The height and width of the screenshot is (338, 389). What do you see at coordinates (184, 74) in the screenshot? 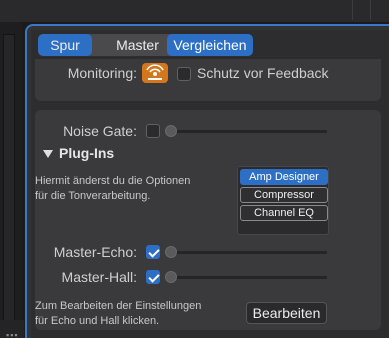
I see `feedback-protection-checkbox` at bounding box center [184, 74].